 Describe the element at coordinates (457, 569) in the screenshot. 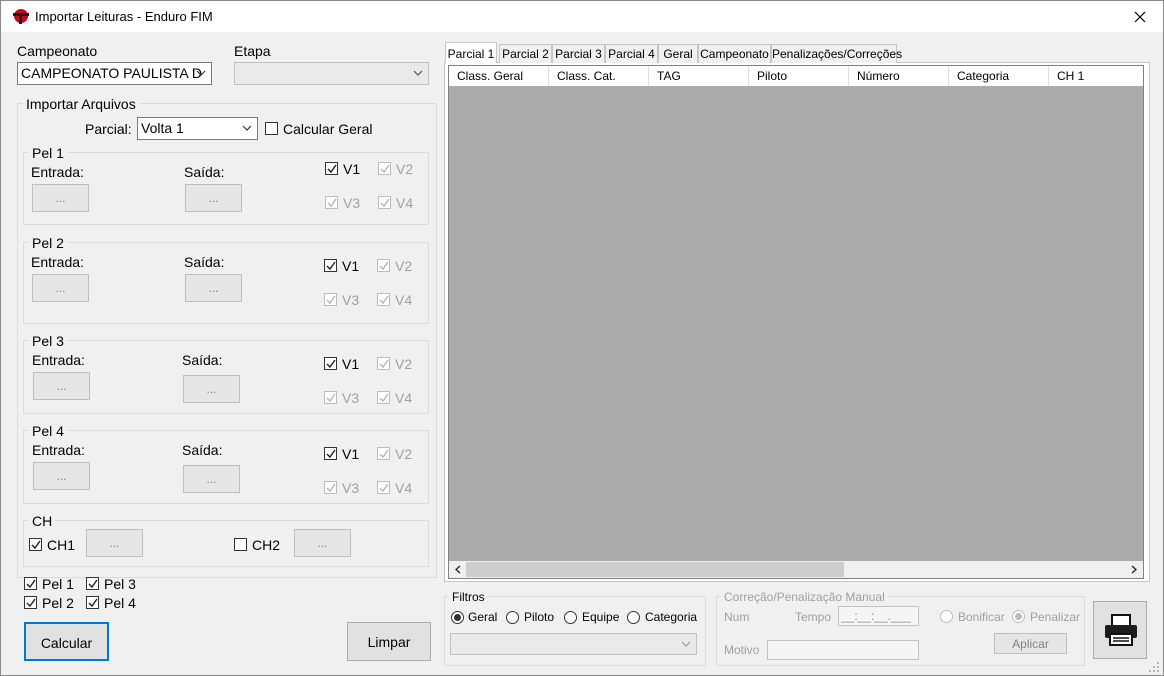

I see `chevron-left-icon` at that location.